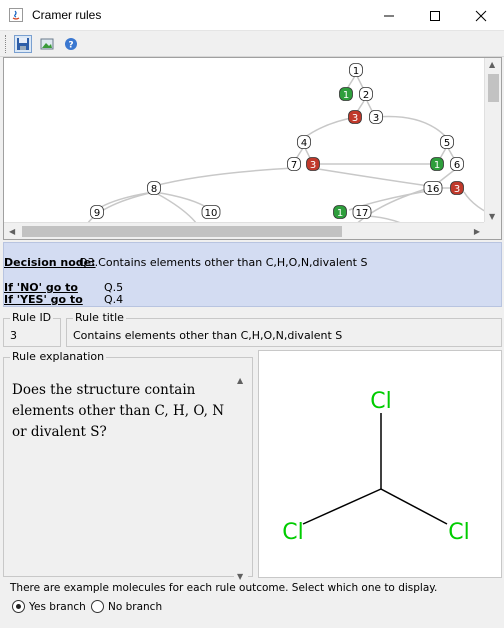 This screenshot has height=628, width=504. Describe the element at coordinates (375, 467) in the screenshot. I see `molecule-structure: Cl Cl Cl` at that location.